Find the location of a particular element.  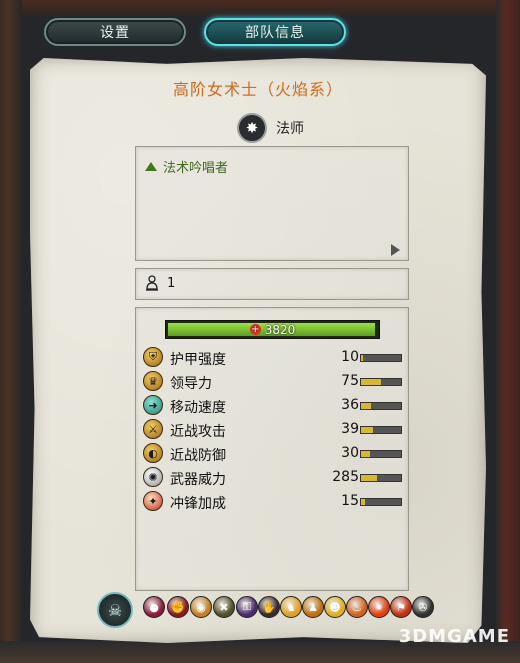

trait-up-arrow-icon is located at coordinates (151, 166).